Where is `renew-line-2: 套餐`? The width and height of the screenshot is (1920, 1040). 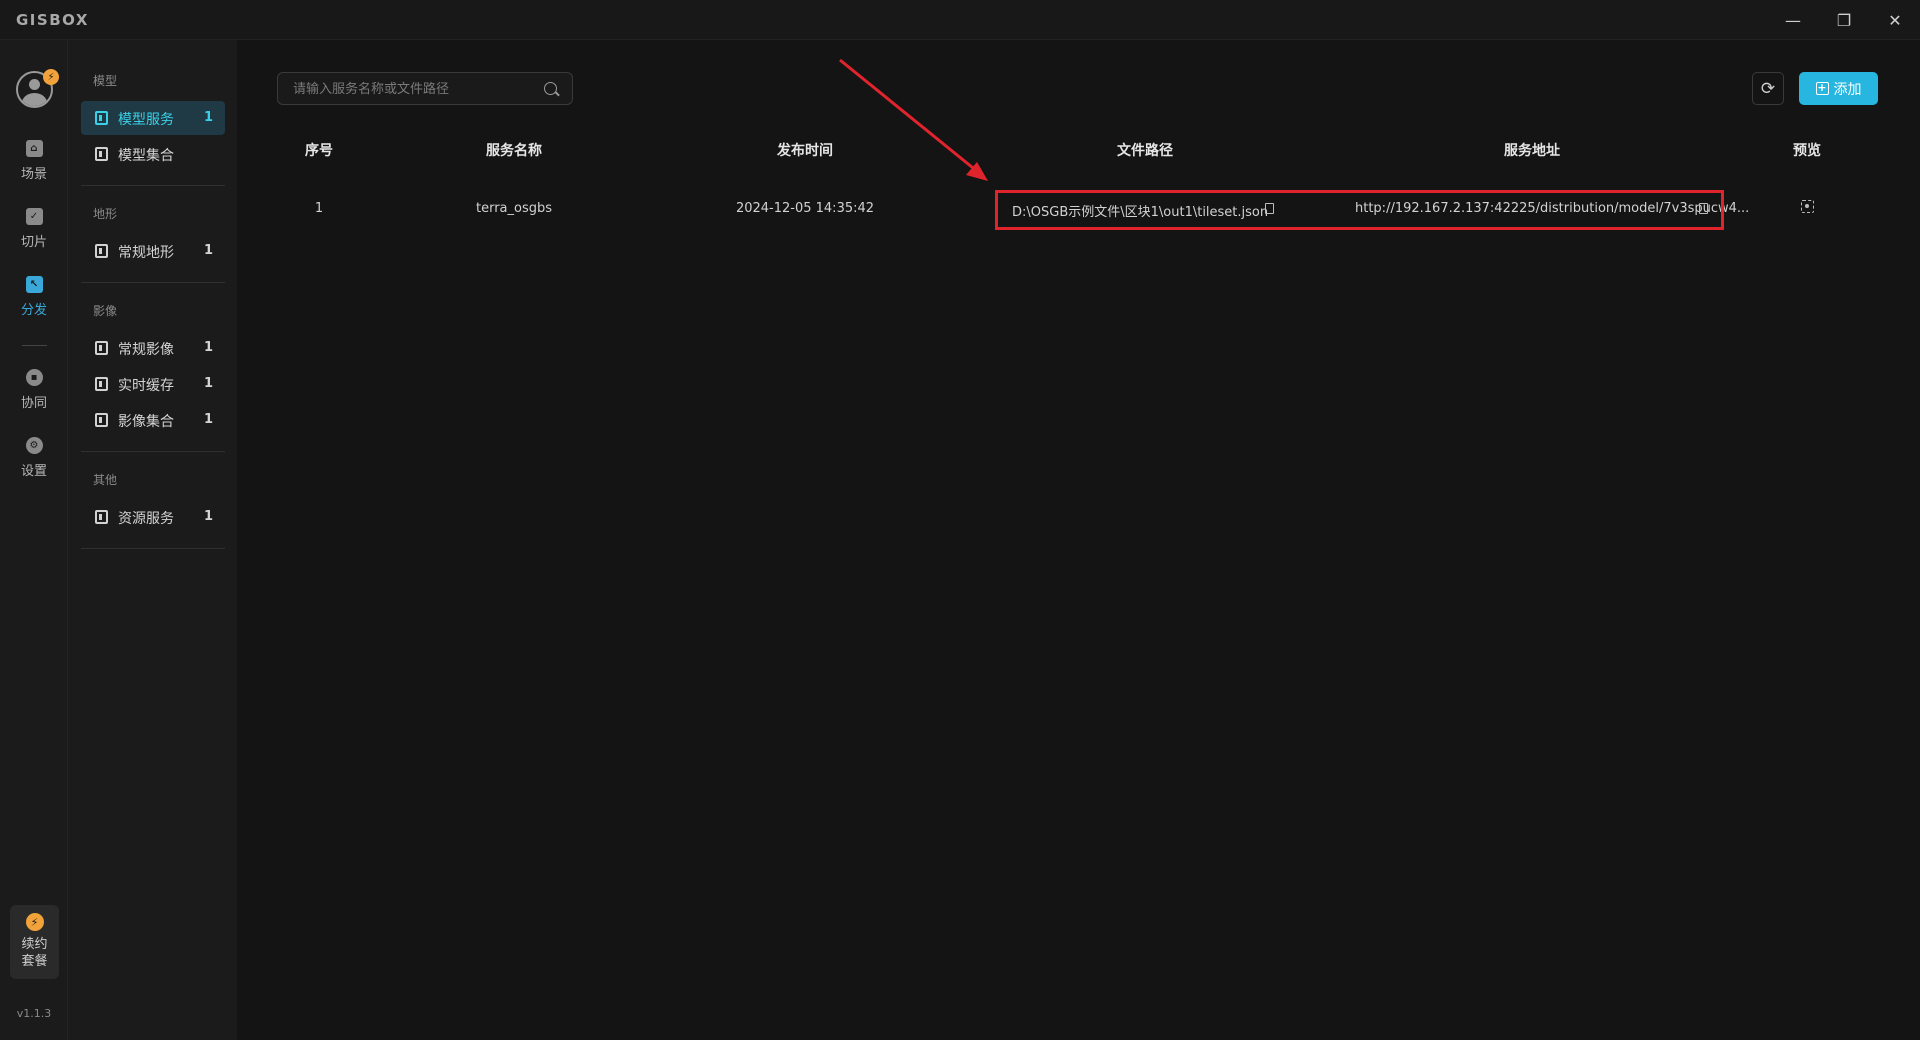 renew-line-2: 套餐 is located at coordinates (34, 961).